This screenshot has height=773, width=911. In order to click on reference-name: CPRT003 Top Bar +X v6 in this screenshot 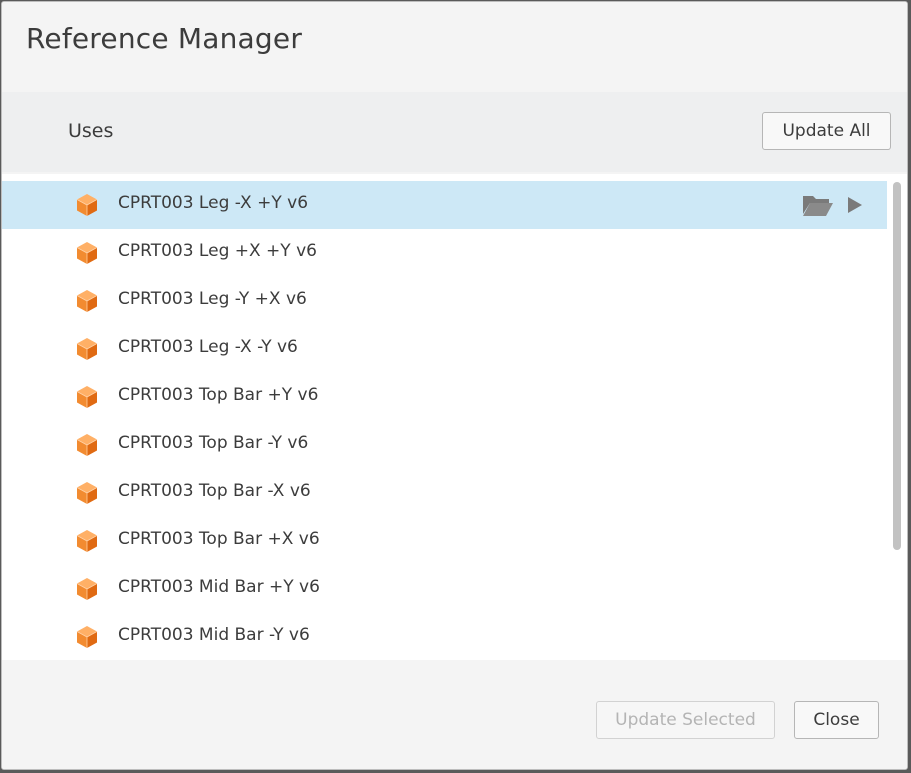, I will do `click(219, 539)`.